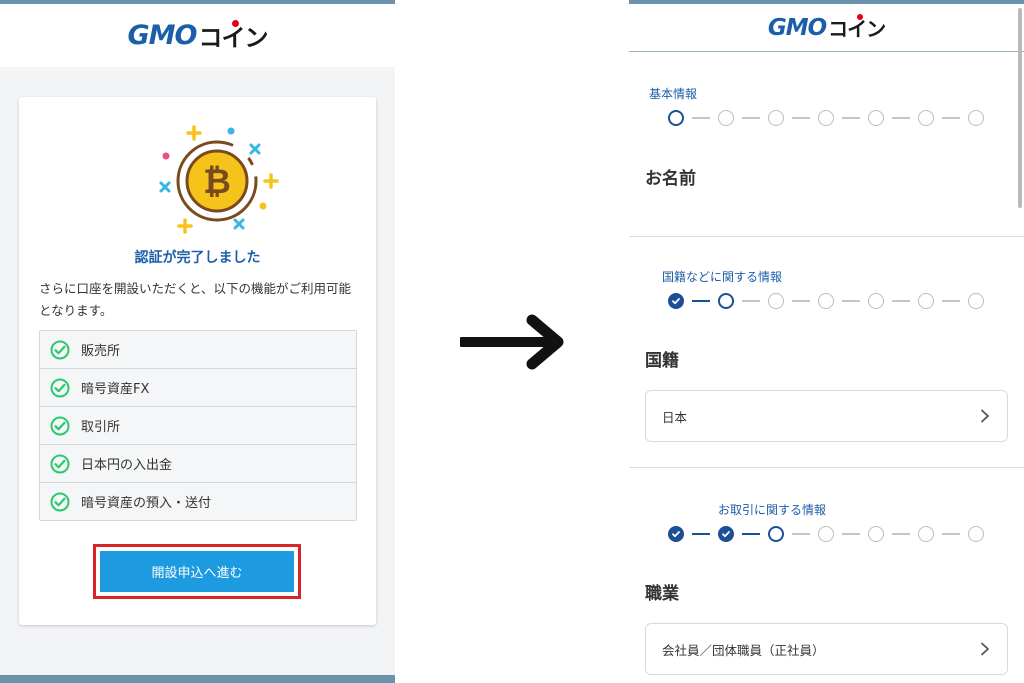  I want to click on bottom-strip, so click(197, 679).